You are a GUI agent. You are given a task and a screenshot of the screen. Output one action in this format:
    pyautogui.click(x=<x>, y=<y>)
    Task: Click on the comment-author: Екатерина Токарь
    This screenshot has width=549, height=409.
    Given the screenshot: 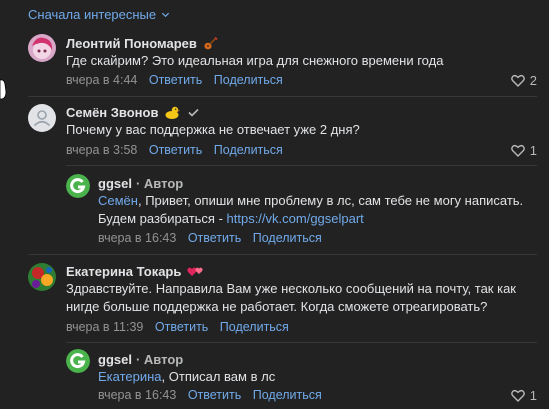 What is the action you would take?
    pyautogui.click(x=135, y=271)
    